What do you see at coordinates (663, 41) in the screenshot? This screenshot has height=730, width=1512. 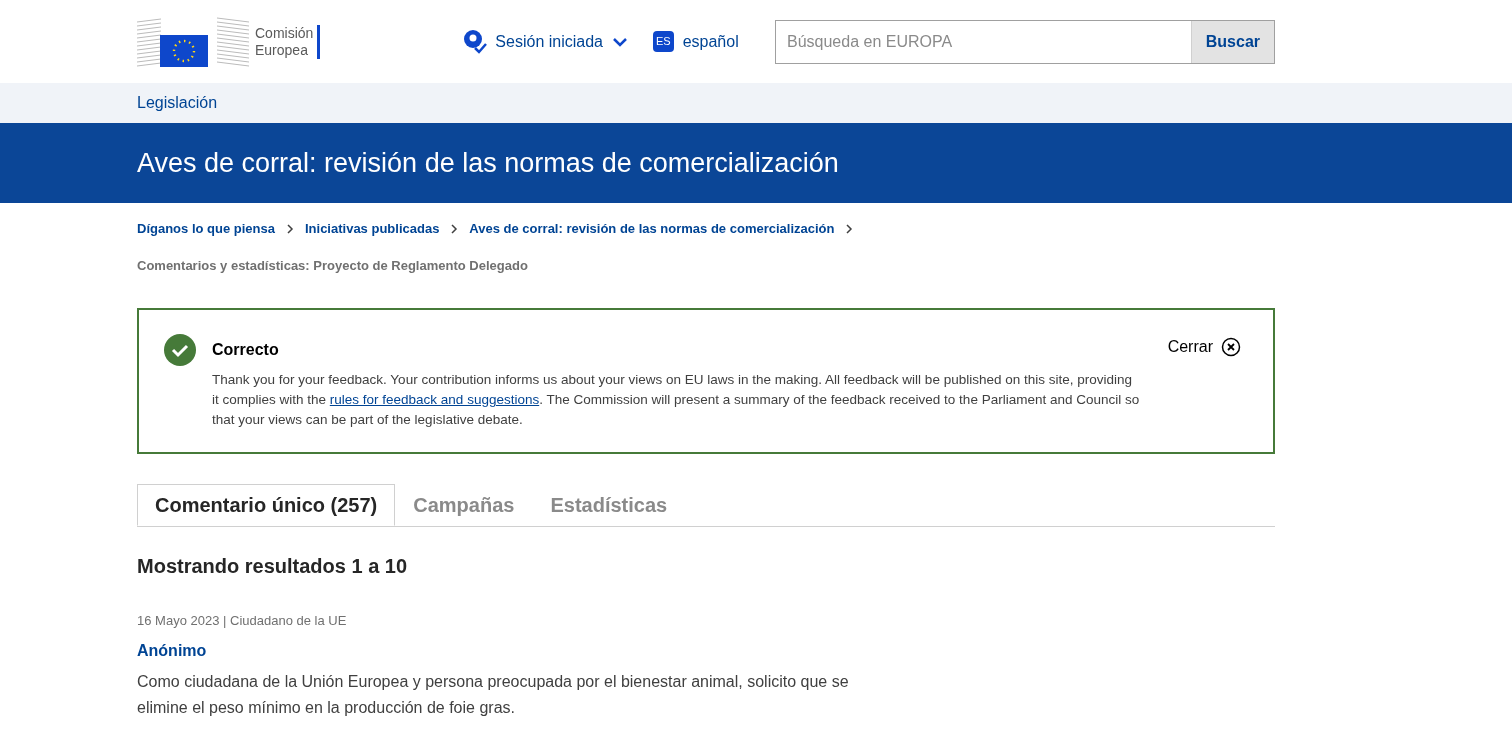 I see `language-code-badge: ES` at bounding box center [663, 41].